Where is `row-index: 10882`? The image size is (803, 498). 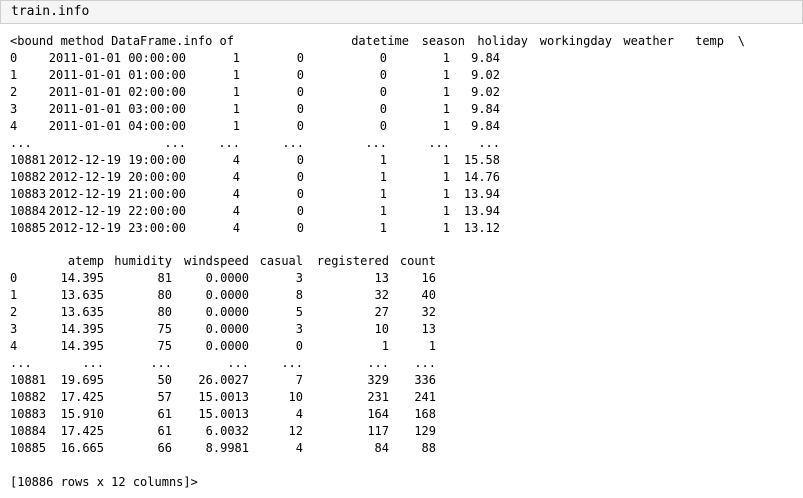
row-index: 10882 is located at coordinates (28, 397).